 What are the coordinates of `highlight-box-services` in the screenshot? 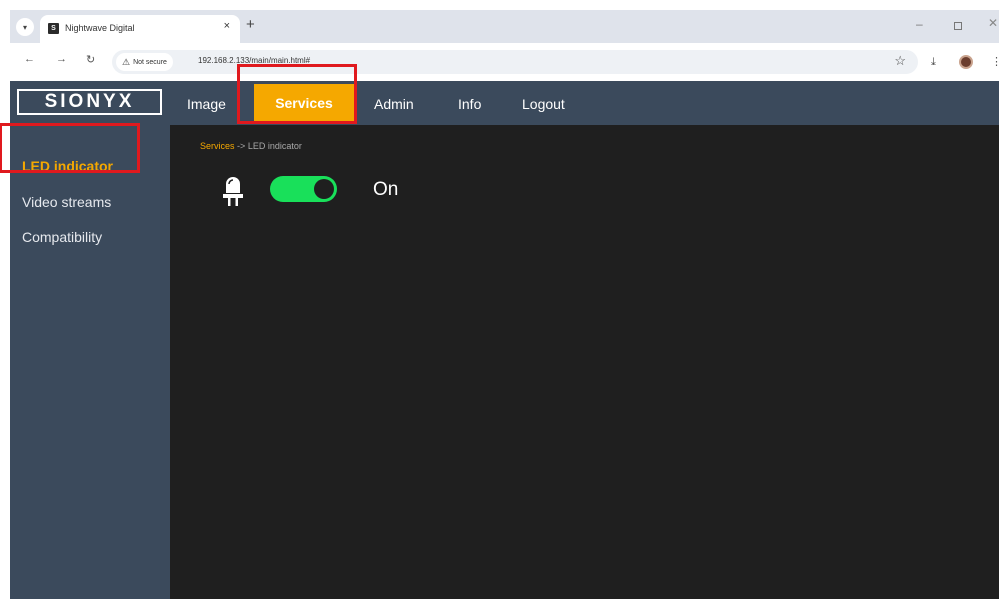 It's located at (297, 94).